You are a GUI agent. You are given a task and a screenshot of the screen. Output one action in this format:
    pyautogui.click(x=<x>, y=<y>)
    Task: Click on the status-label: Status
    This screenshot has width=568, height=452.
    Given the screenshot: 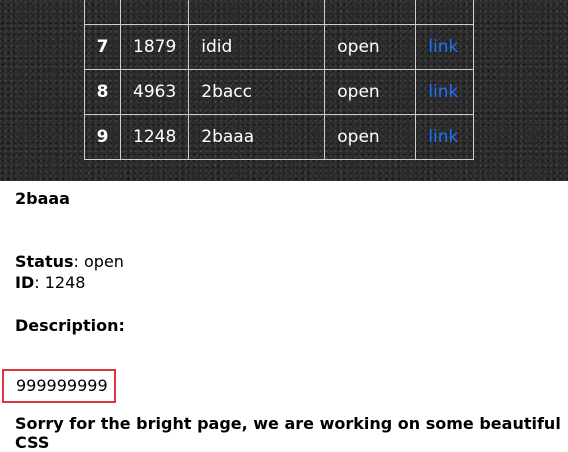 What is the action you would take?
    pyautogui.click(x=44, y=261)
    